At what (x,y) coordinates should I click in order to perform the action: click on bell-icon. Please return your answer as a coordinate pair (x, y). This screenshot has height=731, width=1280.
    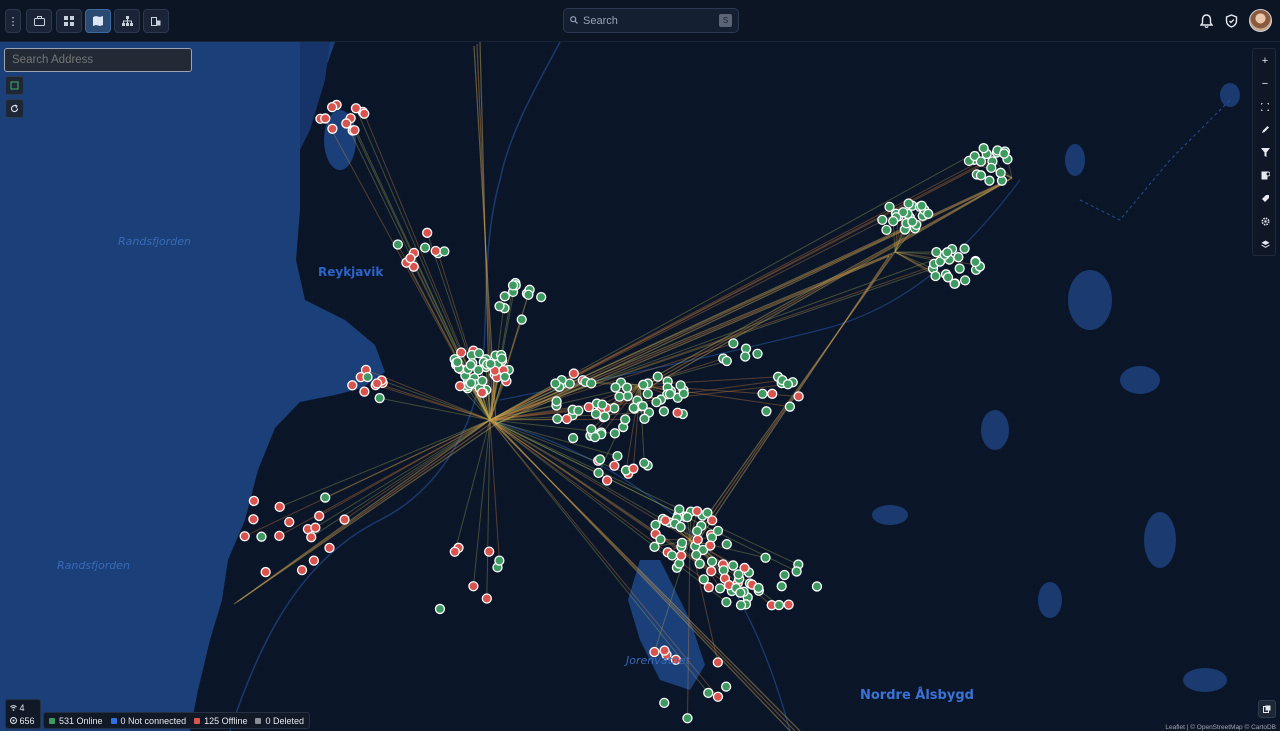
    Looking at the image, I should click on (1206, 21).